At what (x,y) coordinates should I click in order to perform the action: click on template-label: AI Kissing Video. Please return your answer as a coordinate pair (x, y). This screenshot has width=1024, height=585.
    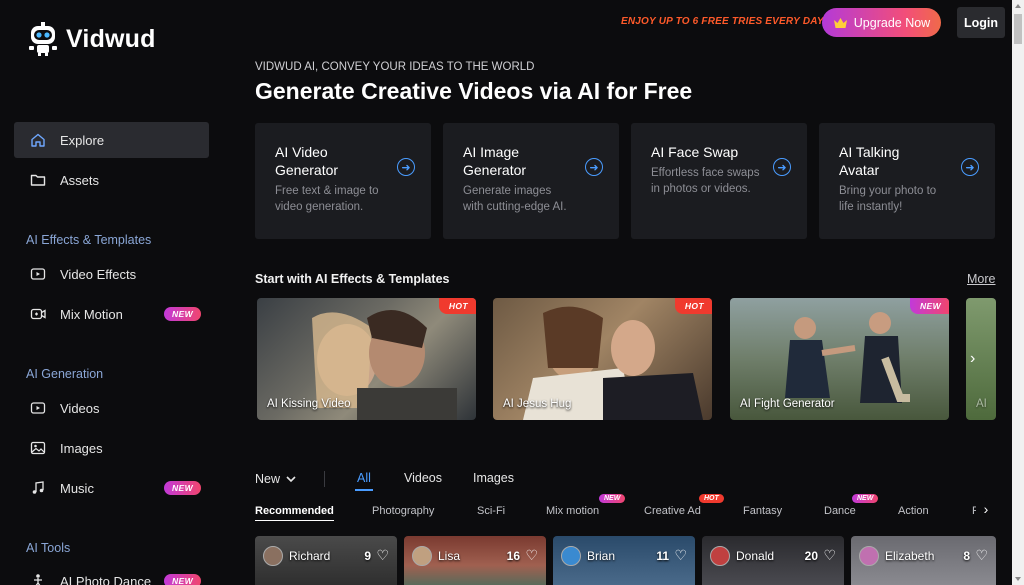
    Looking at the image, I should click on (309, 404).